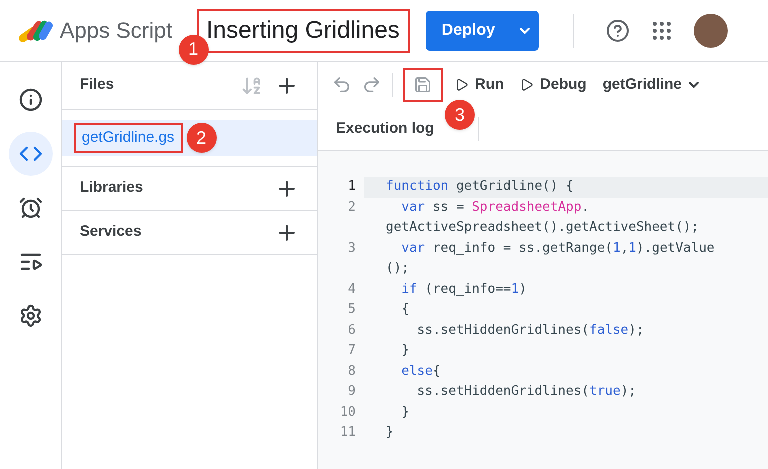 The height and width of the screenshot is (469, 768). What do you see at coordinates (527, 392) in the screenshot?
I see `code-line: ss.setHiddenGridlines(true);` at bounding box center [527, 392].